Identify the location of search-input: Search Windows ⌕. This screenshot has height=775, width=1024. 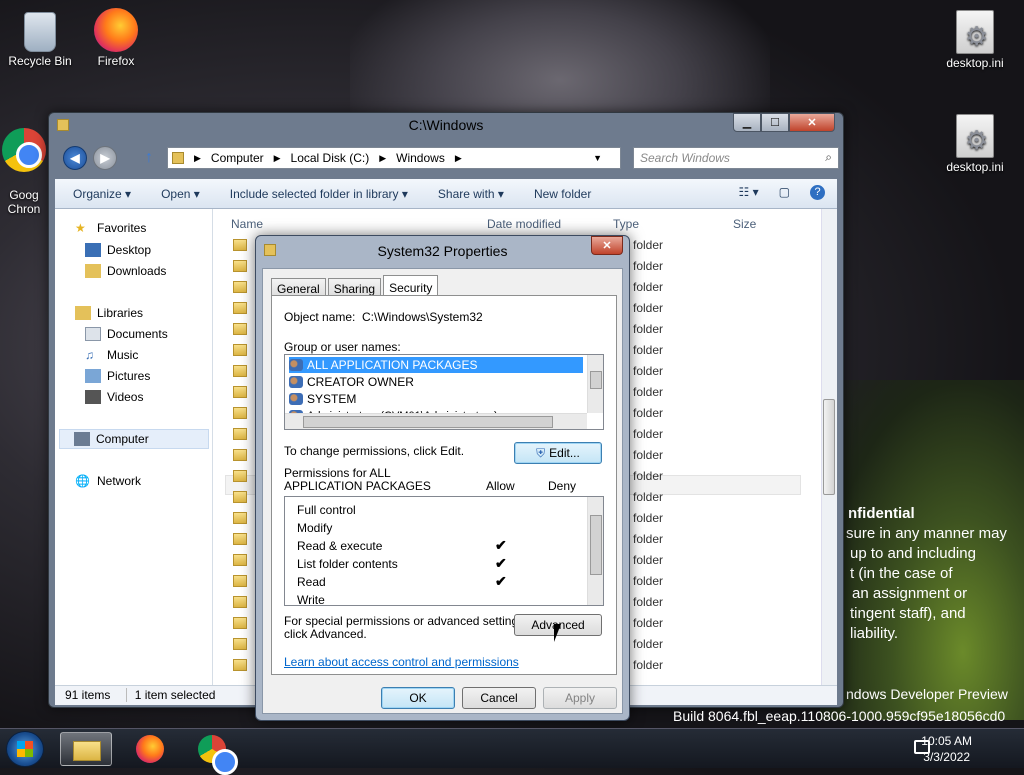
(736, 158).